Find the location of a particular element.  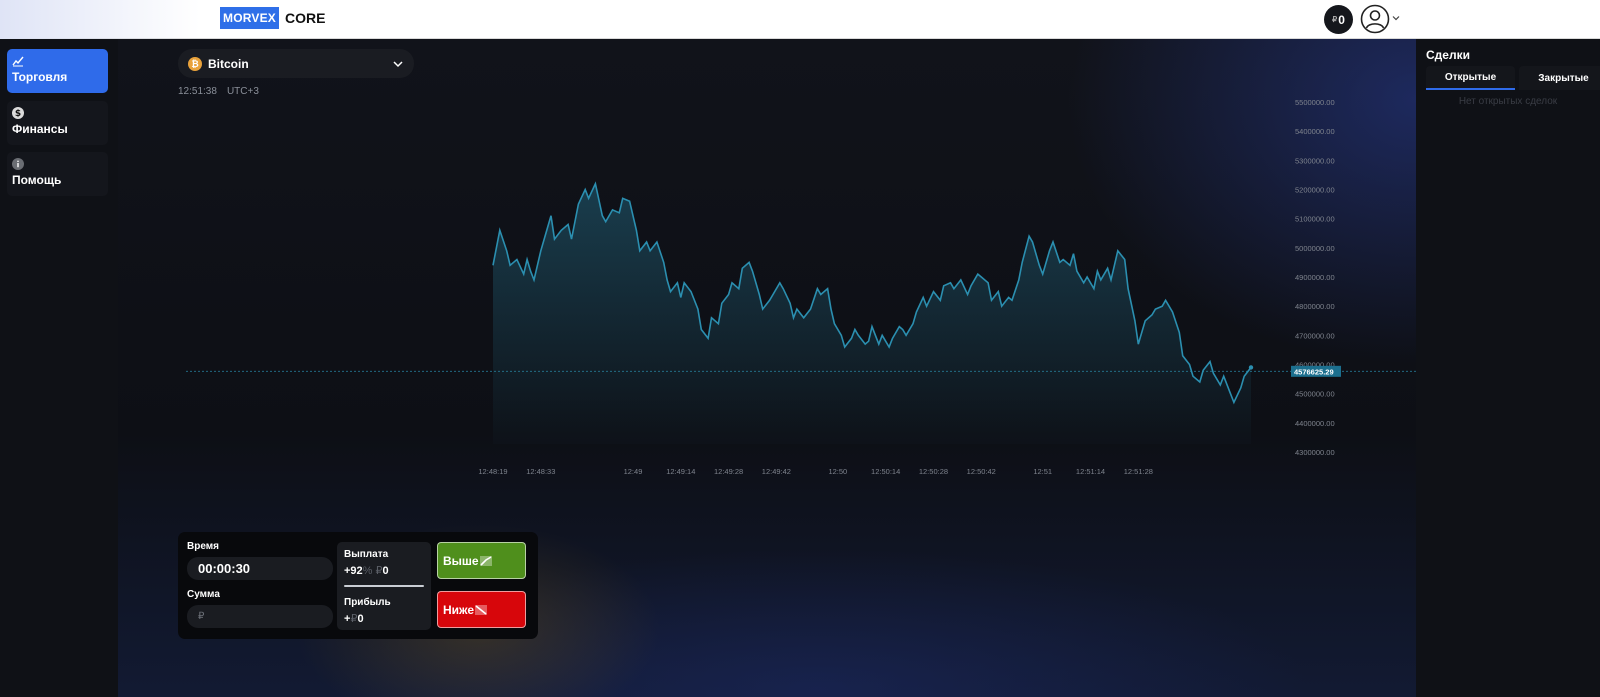

payout-amount: 0 is located at coordinates (385, 571).